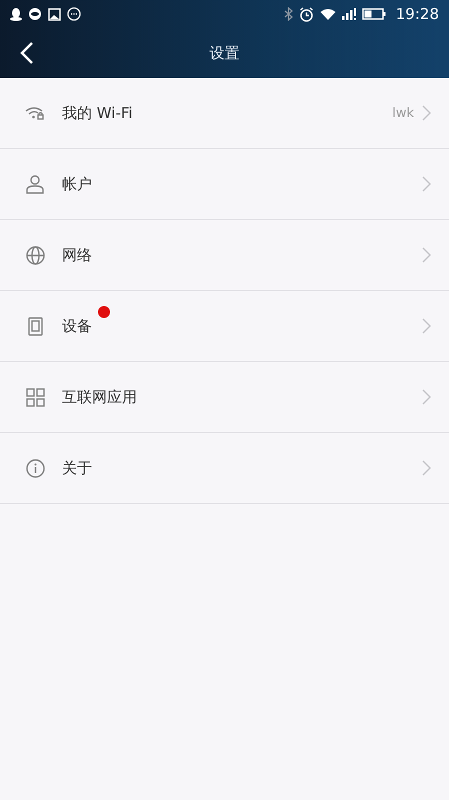  What do you see at coordinates (403, 113) in the screenshot?
I see `row-value: lwk` at bounding box center [403, 113].